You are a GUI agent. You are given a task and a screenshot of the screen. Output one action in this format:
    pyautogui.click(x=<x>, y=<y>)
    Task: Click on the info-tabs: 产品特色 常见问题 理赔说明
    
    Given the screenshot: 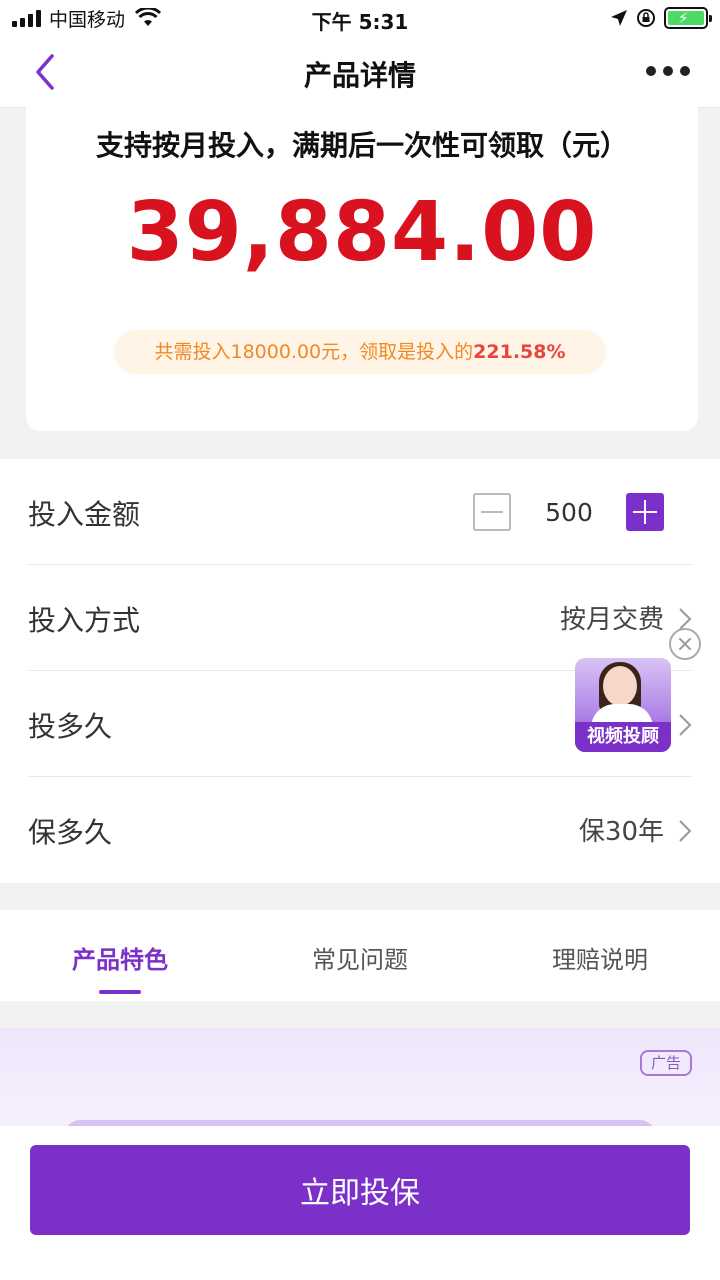 What is the action you would take?
    pyautogui.click(x=360, y=955)
    